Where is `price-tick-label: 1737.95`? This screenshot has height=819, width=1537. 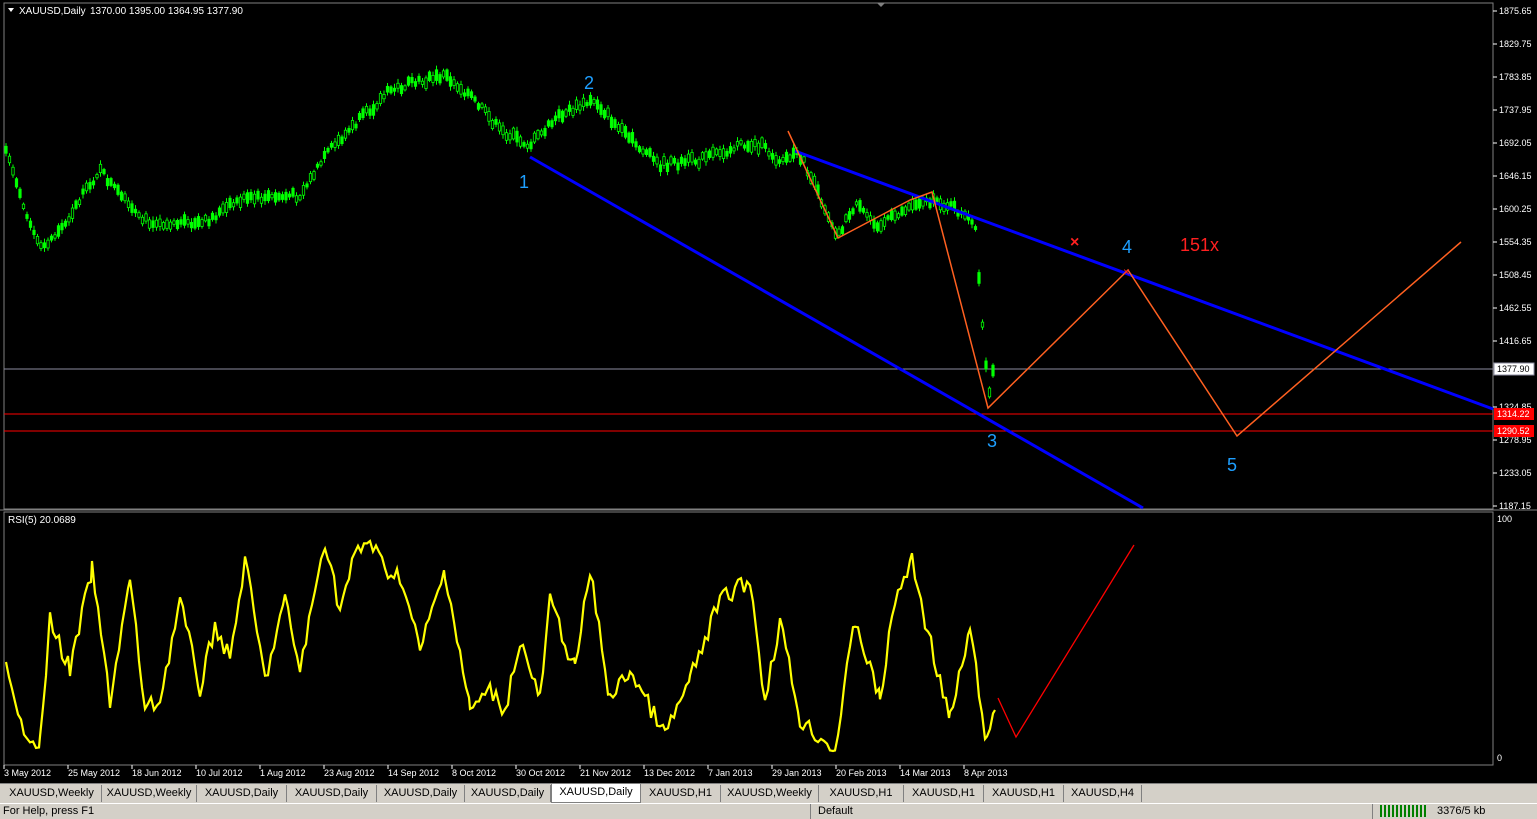
price-tick-label: 1737.95 is located at coordinates (1515, 110).